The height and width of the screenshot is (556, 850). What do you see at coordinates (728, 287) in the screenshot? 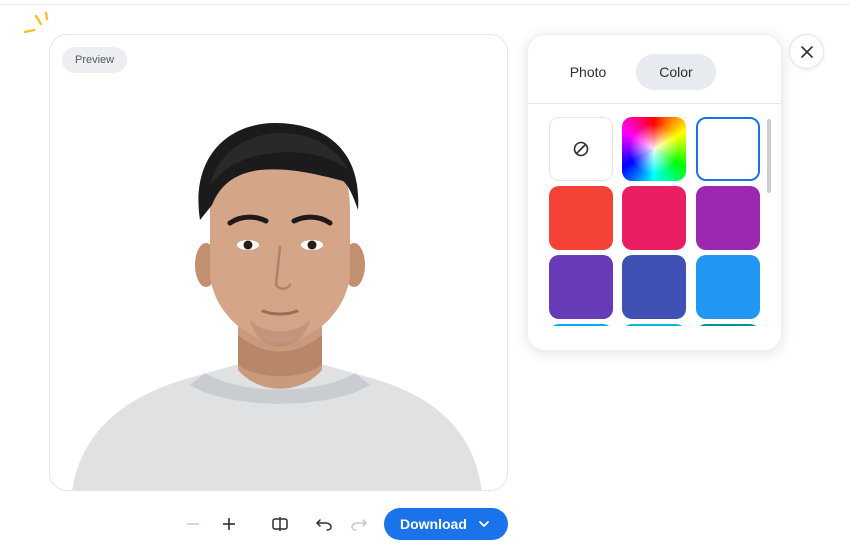
I see `swatch-blue` at bounding box center [728, 287].